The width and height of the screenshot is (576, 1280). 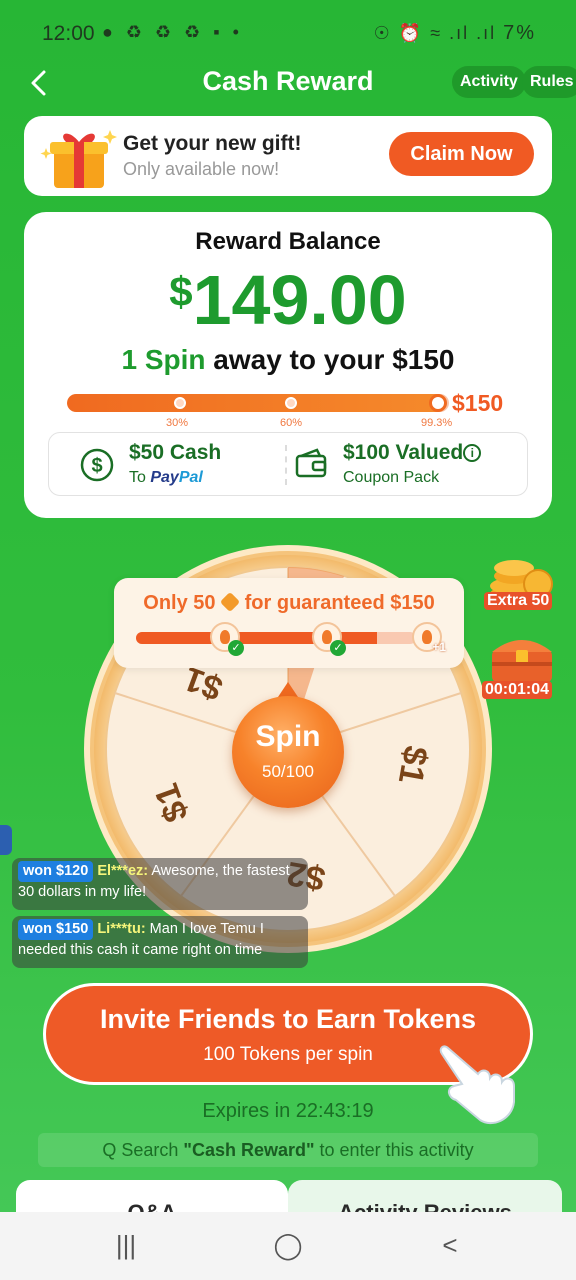 I want to click on gift-title: Get your new gift!, so click(x=212, y=143).